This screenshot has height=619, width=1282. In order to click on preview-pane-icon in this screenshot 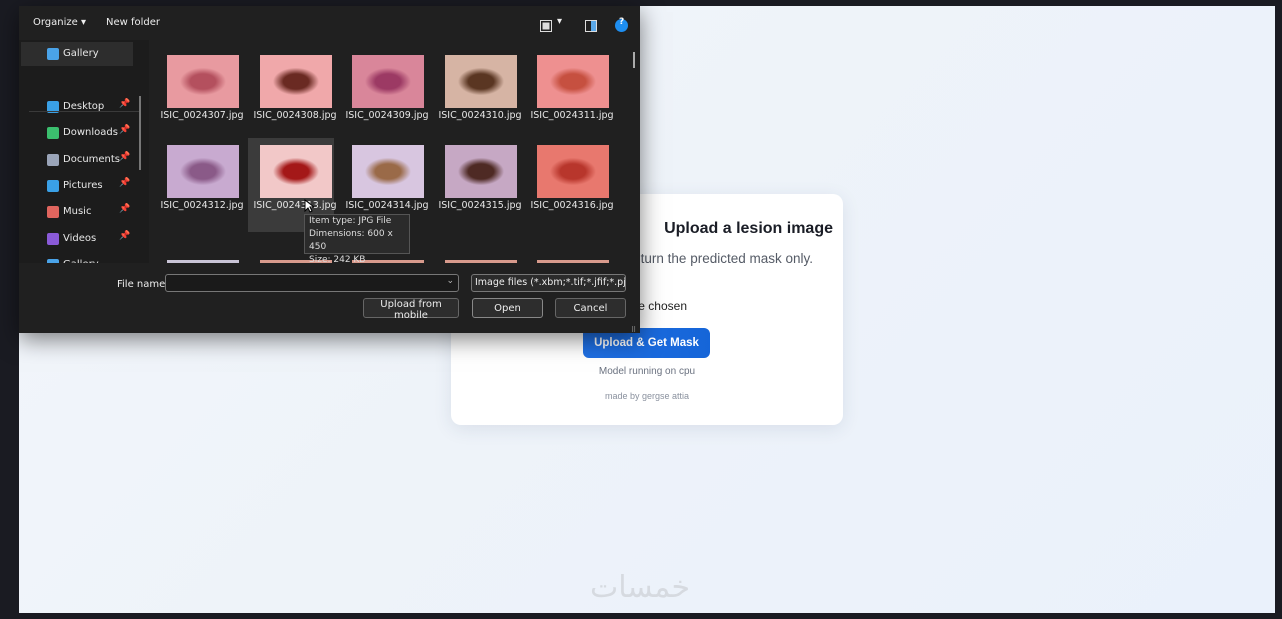, I will do `click(591, 24)`.